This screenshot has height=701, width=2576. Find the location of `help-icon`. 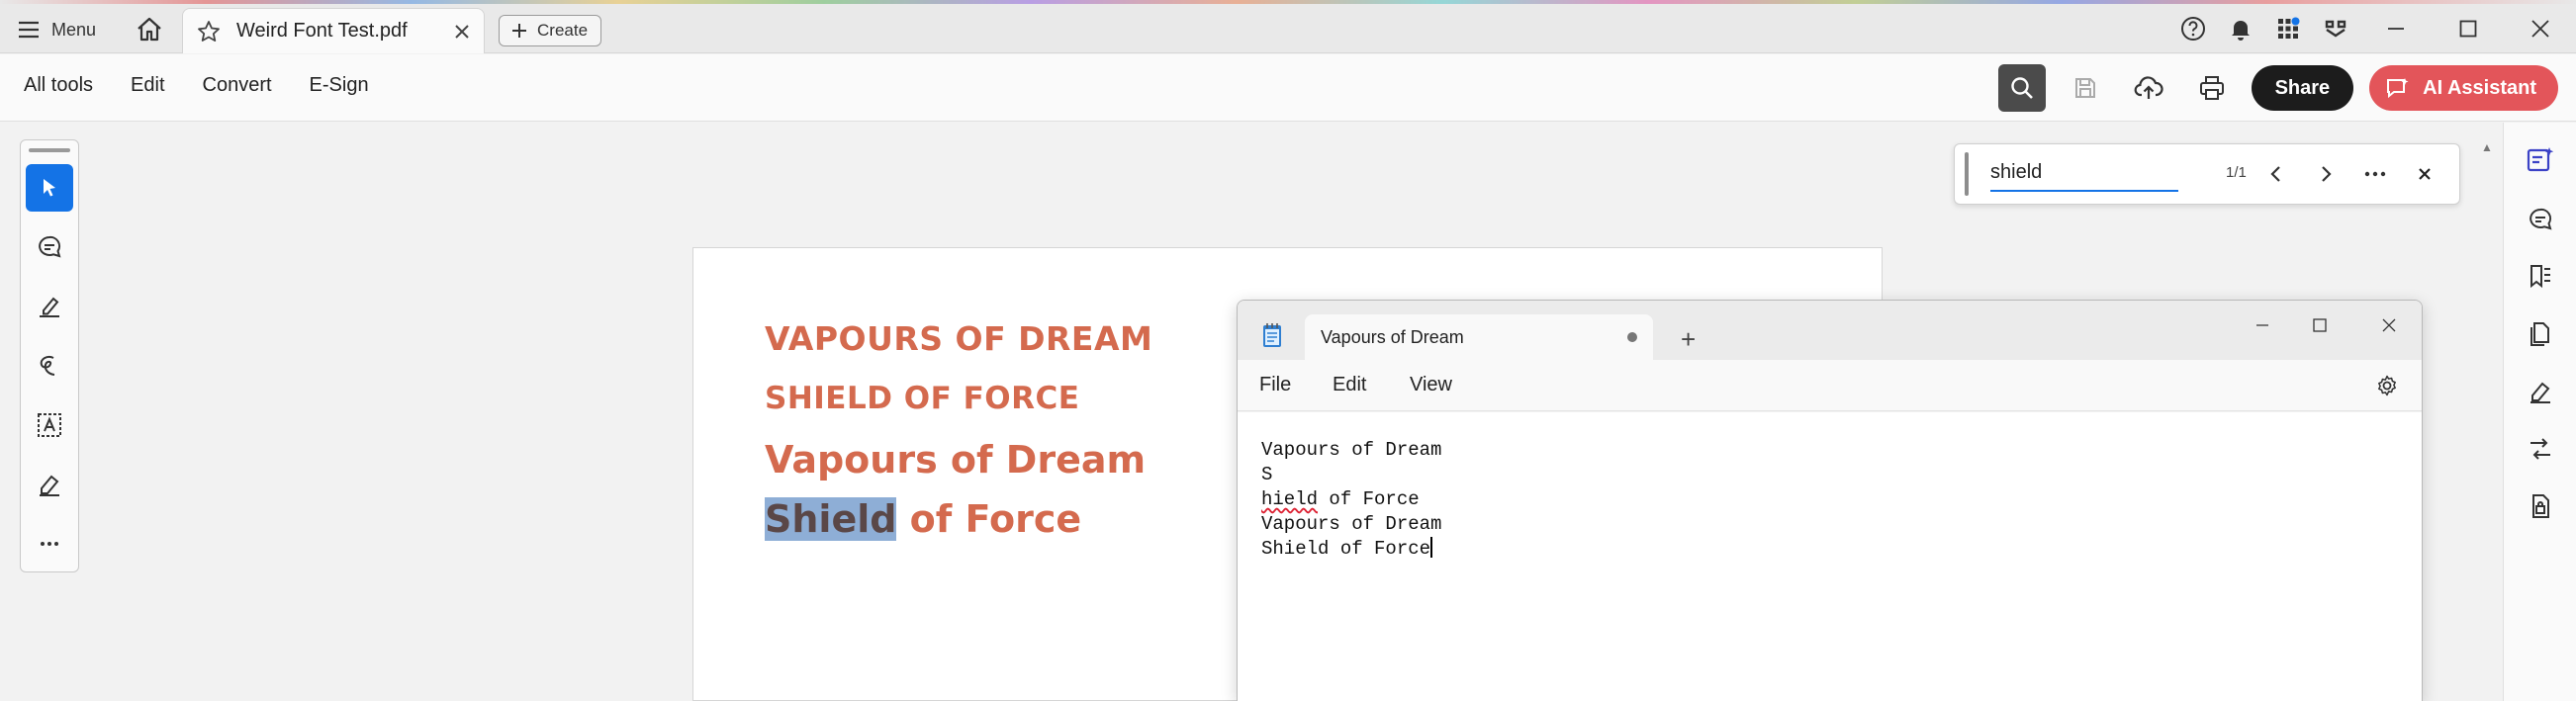

help-icon is located at coordinates (2193, 28).